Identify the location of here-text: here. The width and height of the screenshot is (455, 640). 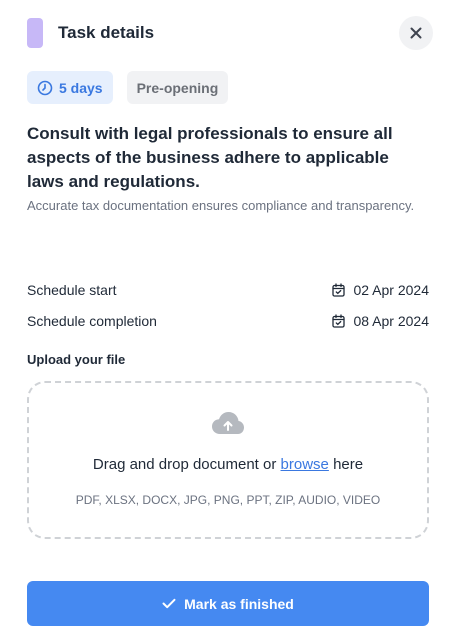
(348, 464).